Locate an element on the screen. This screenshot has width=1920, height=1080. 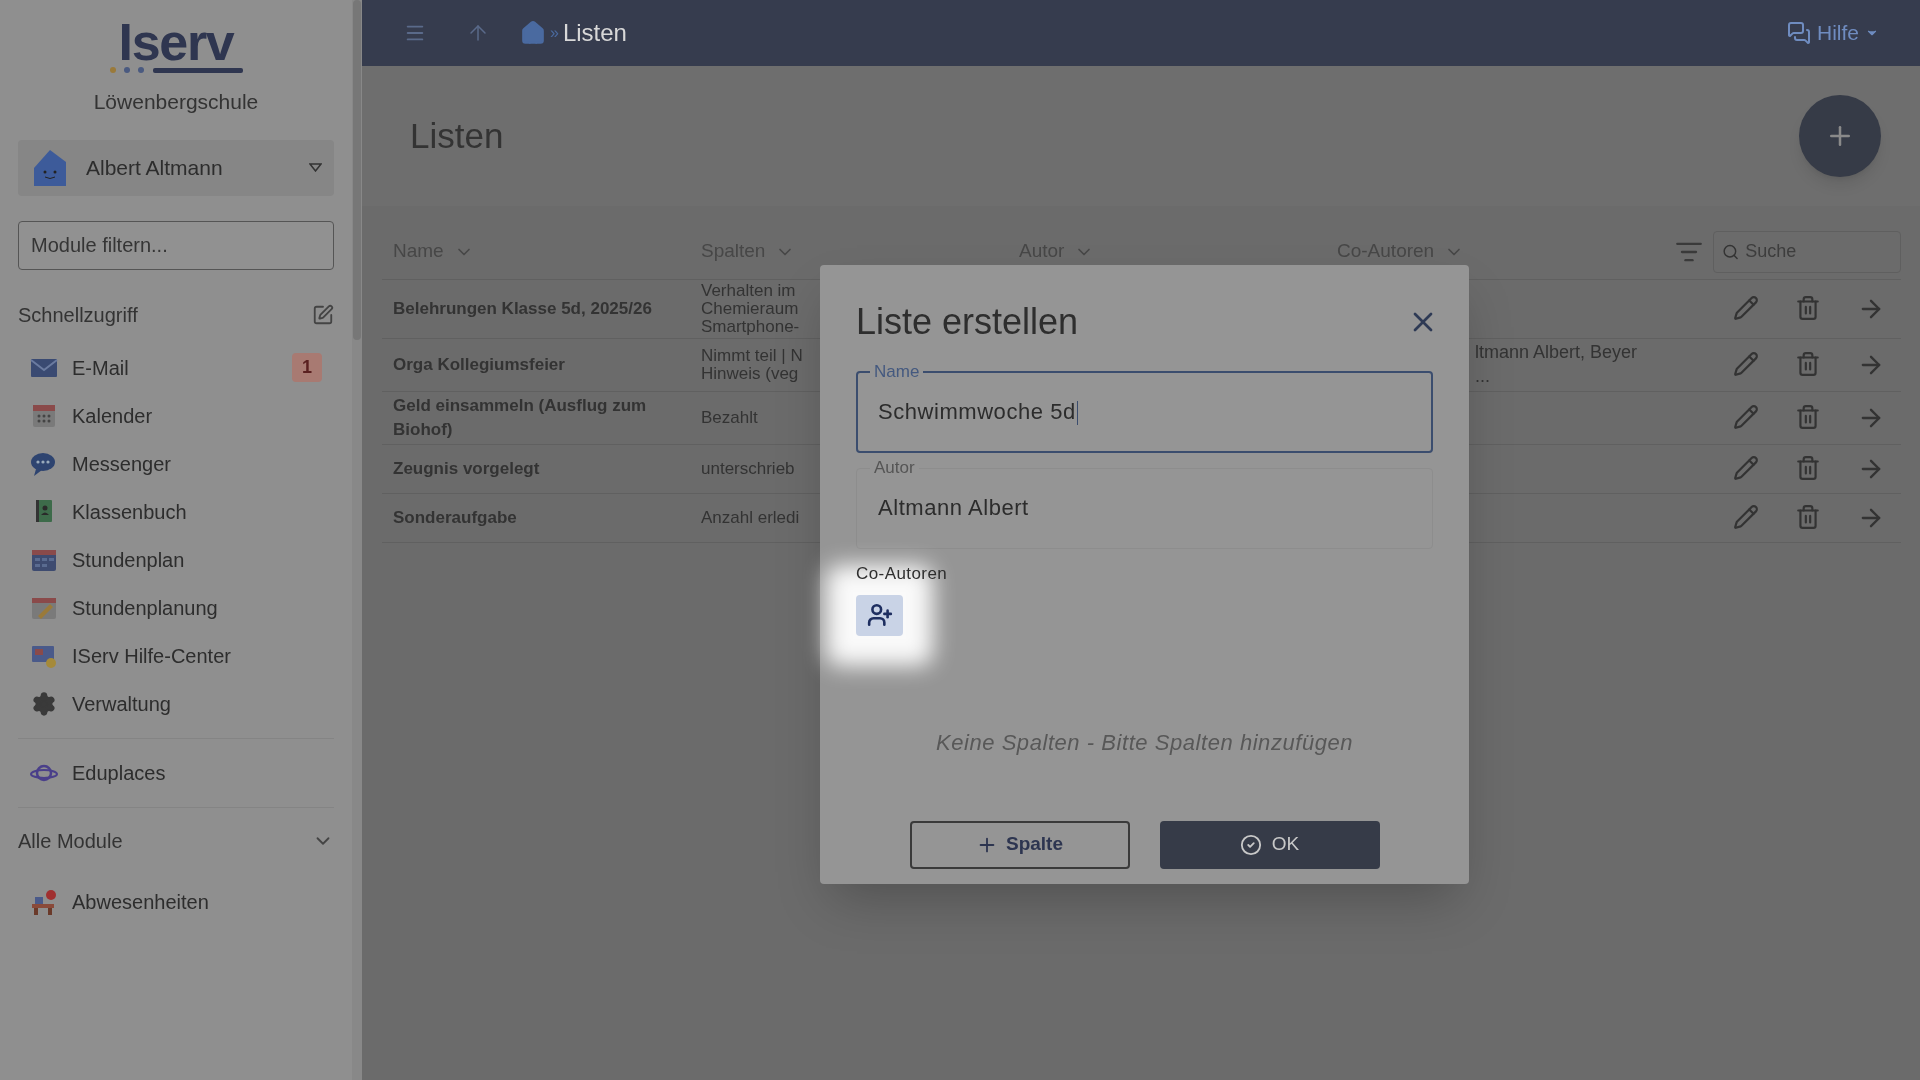
scrollbar-thumb is located at coordinates (357, 170).